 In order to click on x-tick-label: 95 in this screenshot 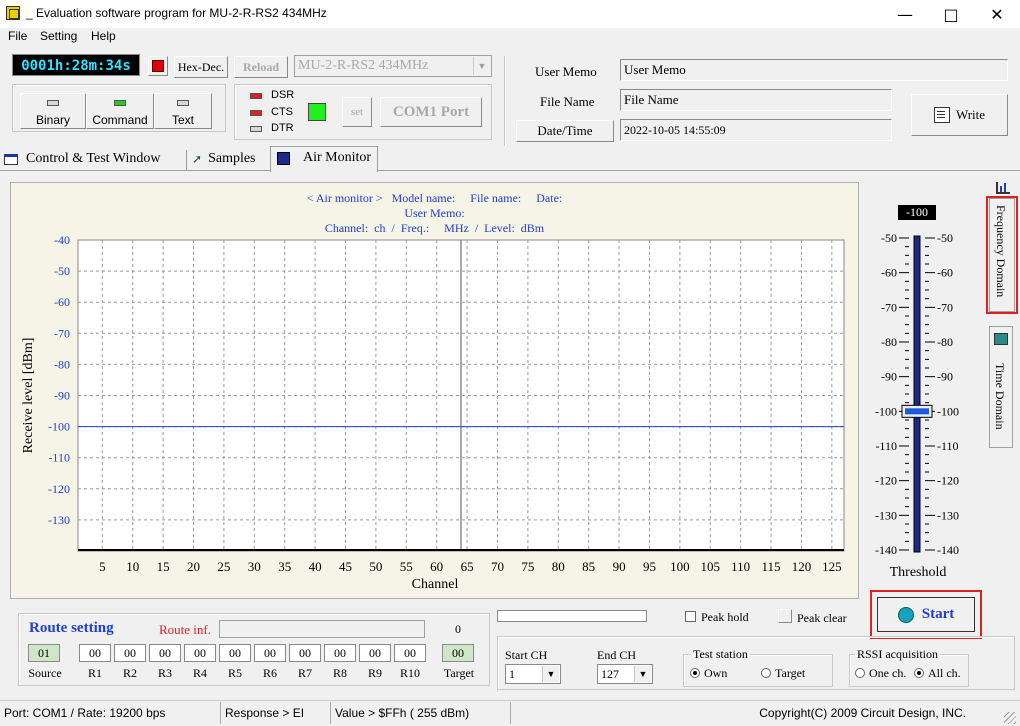, I will do `click(649, 566)`.